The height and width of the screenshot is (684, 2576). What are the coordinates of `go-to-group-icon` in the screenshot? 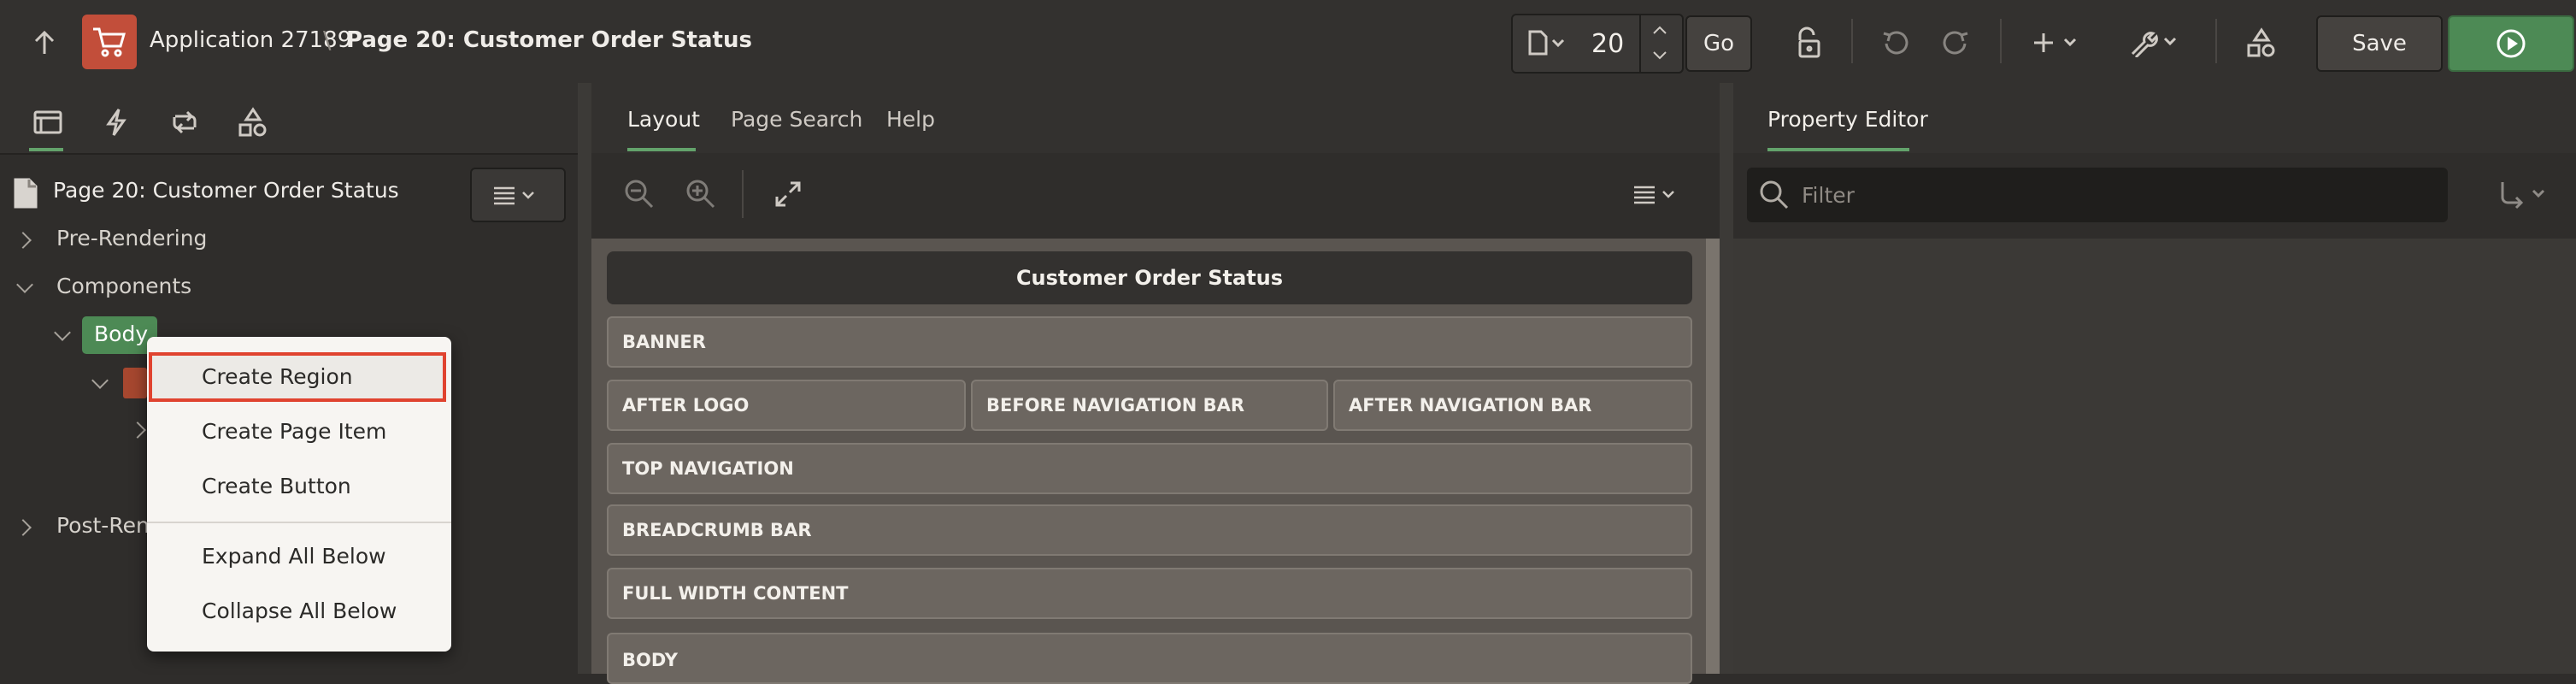 It's located at (2525, 195).